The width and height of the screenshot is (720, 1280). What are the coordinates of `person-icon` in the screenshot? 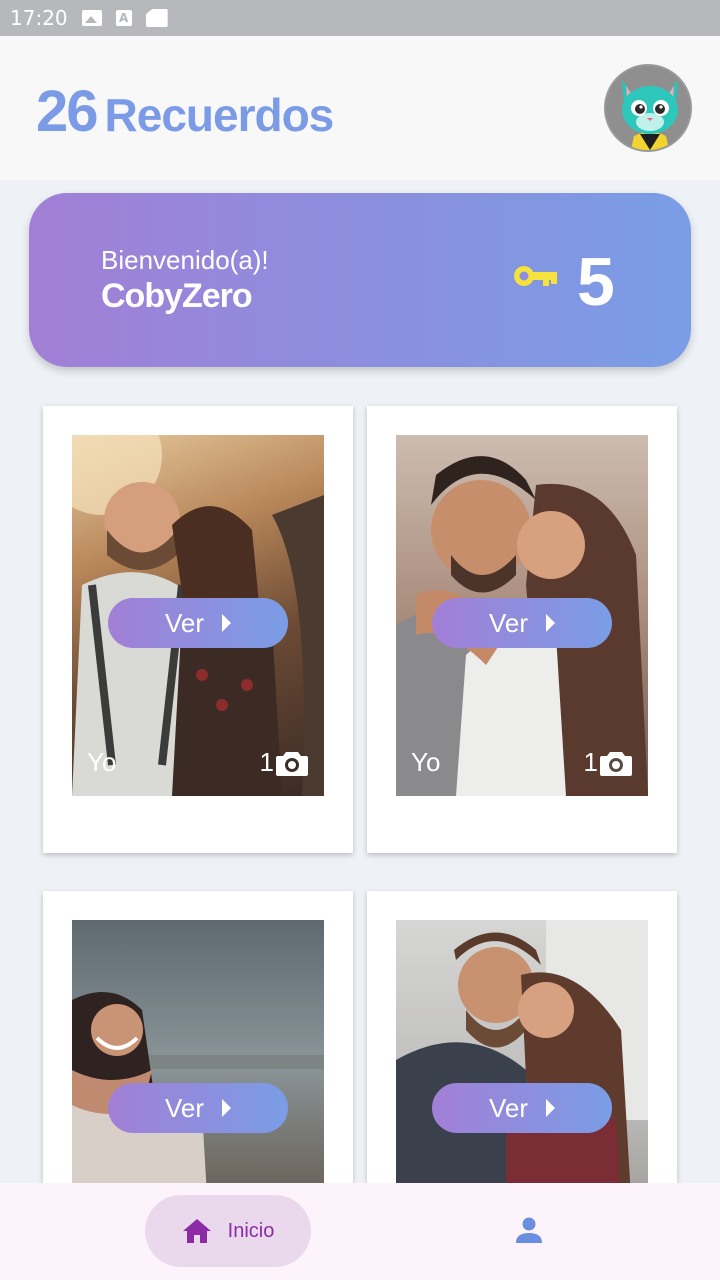 It's located at (529, 1230).